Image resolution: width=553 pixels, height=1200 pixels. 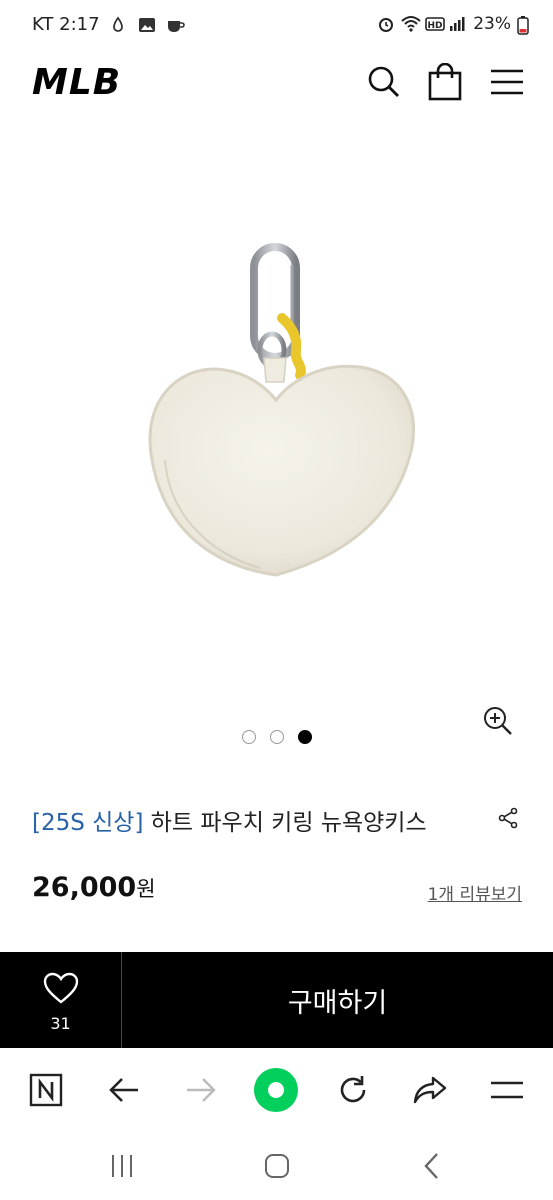 I want to click on purchase-bar: 31 구매하기, so click(x=276, y=1000).